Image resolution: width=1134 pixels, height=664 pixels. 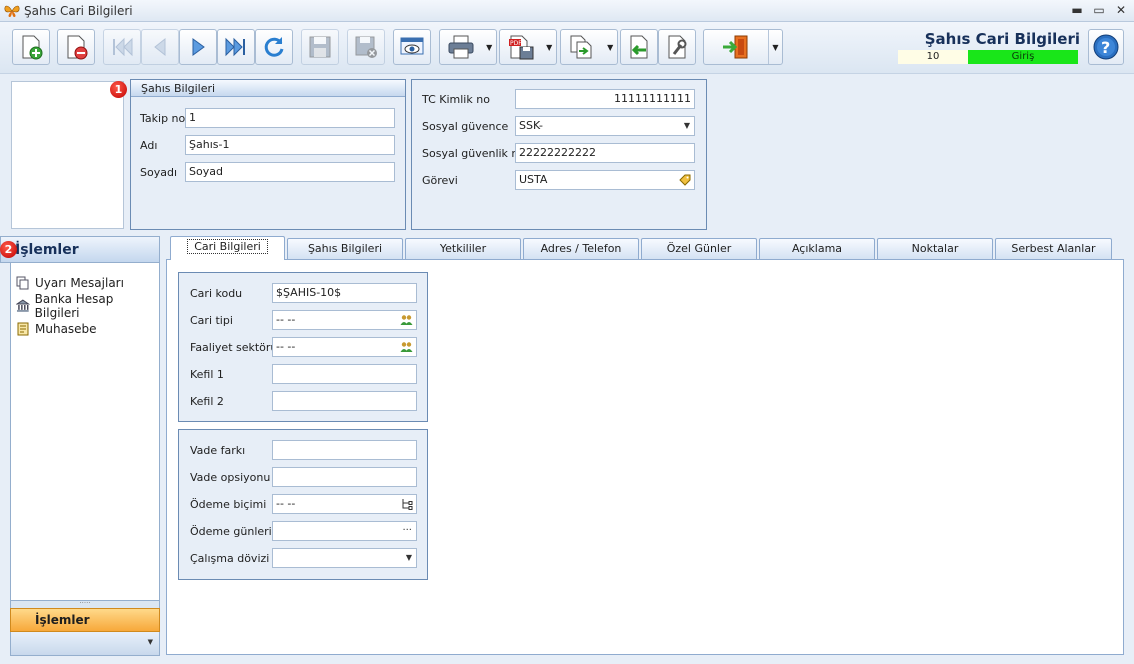 What do you see at coordinates (122, 47) in the screenshot?
I see `first-record-button` at bounding box center [122, 47].